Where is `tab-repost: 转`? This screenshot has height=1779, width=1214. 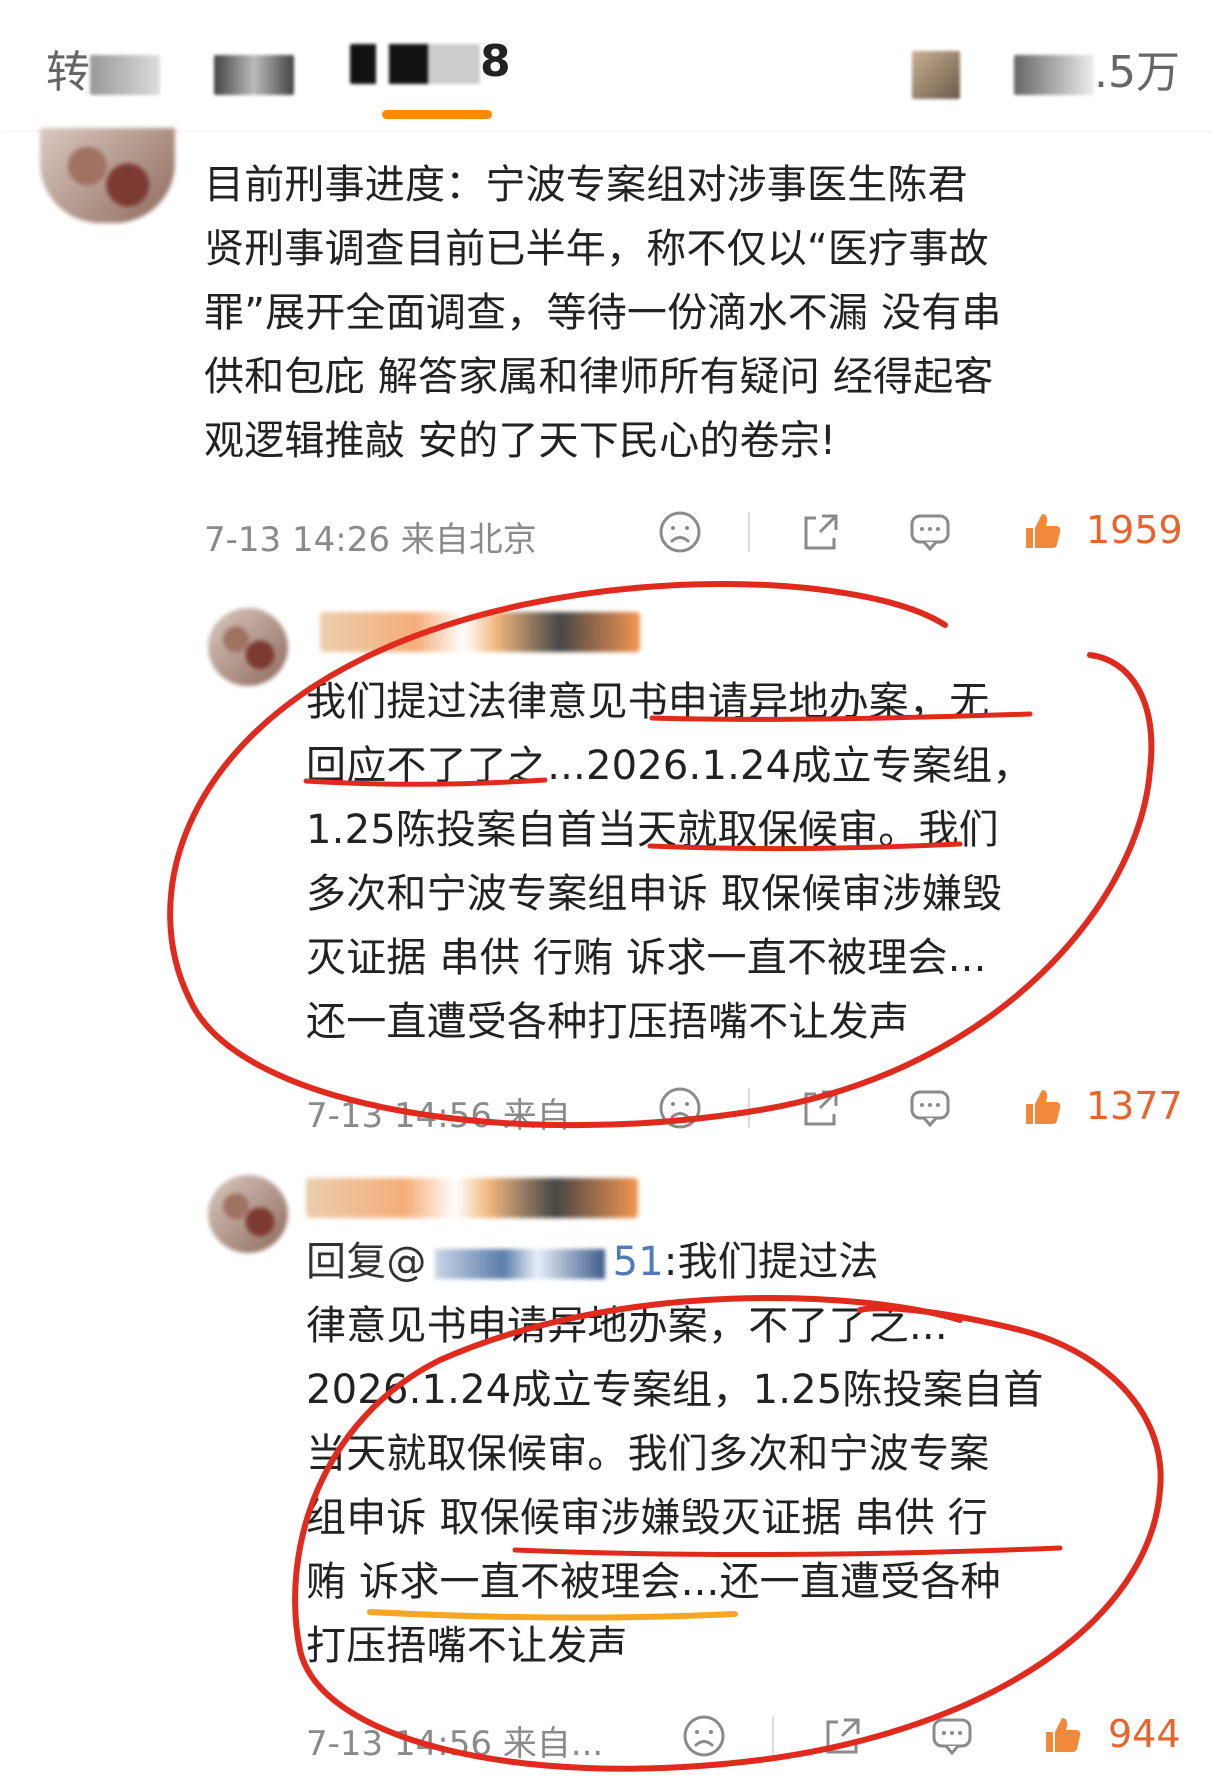 tab-repost: 转 is located at coordinates (170, 68).